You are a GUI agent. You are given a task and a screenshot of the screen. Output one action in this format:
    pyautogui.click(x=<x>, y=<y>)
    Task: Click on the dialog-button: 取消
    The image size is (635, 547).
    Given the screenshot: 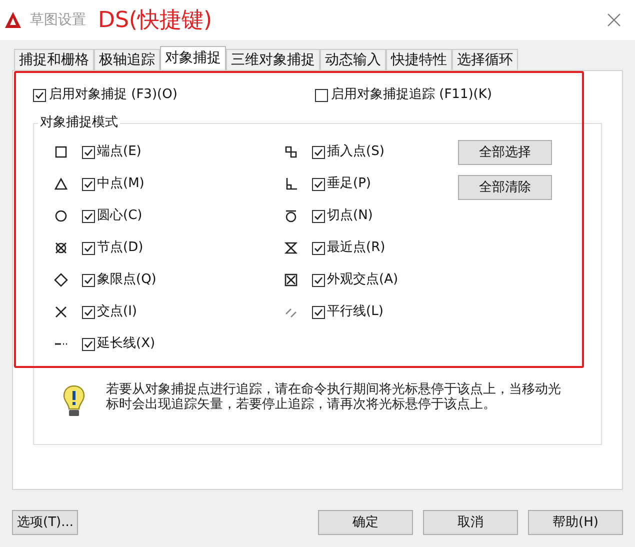 What is the action you would take?
    pyautogui.click(x=470, y=522)
    